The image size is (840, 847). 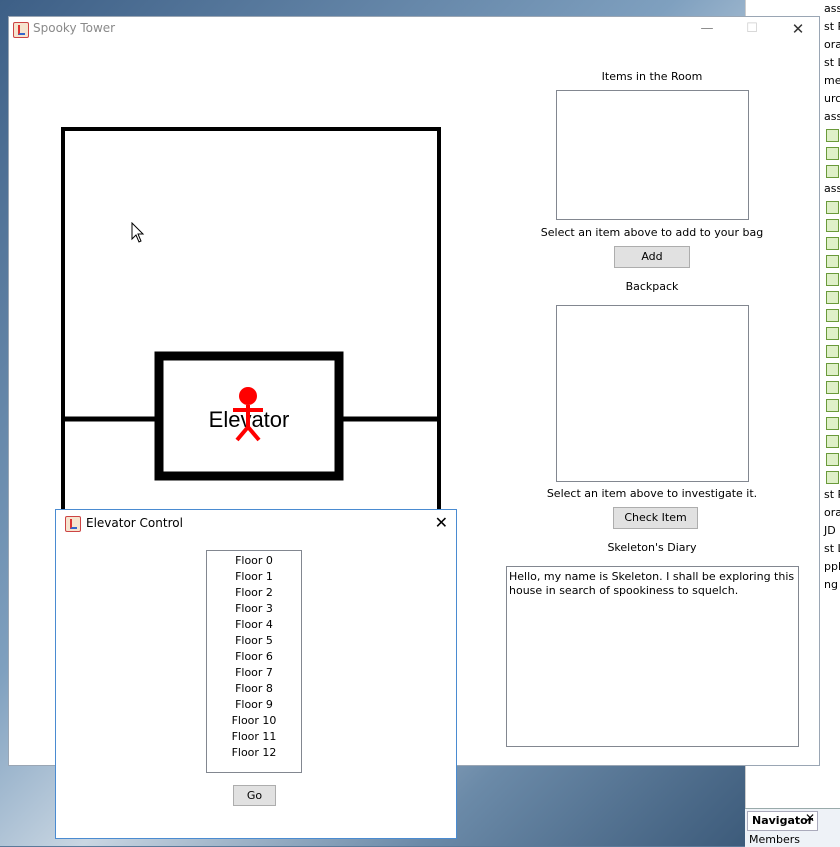 What do you see at coordinates (774, 839) in the screenshot?
I see `navigator-members-label: Members` at bounding box center [774, 839].